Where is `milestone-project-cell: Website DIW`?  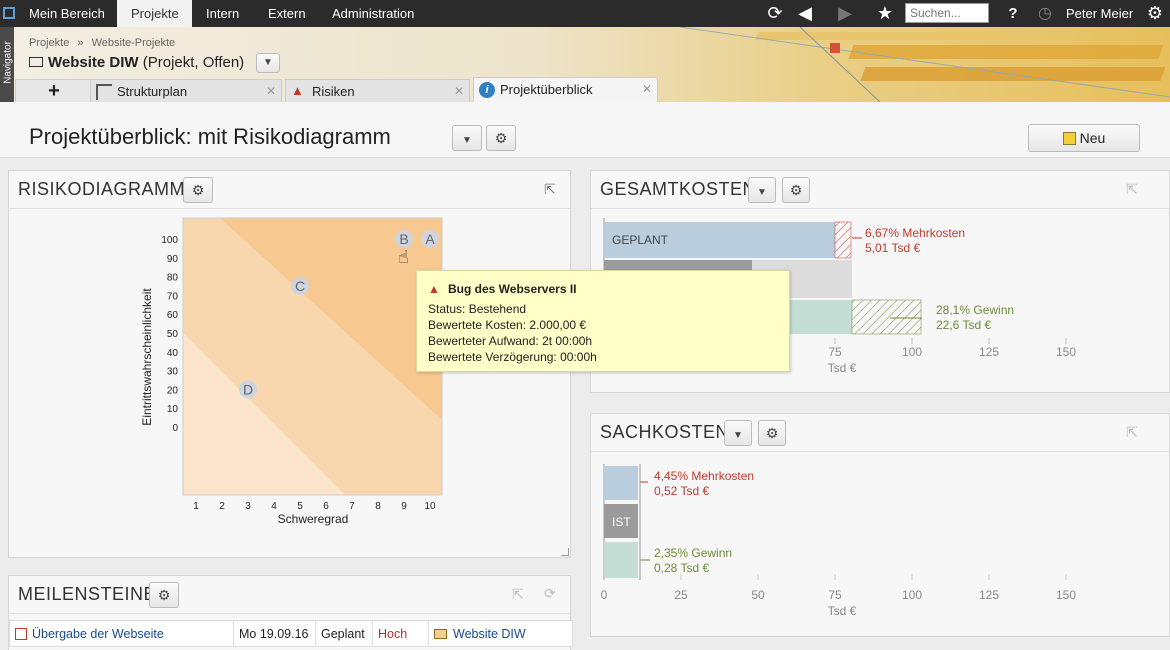 milestone-project-cell: Website DIW is located at coordinates (500, 633).